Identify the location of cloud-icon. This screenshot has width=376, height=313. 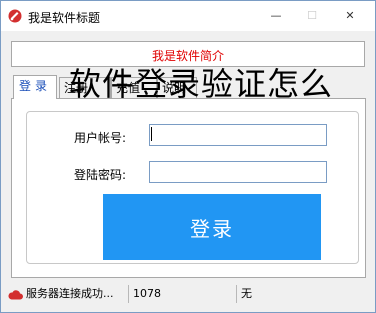
(15, 295).